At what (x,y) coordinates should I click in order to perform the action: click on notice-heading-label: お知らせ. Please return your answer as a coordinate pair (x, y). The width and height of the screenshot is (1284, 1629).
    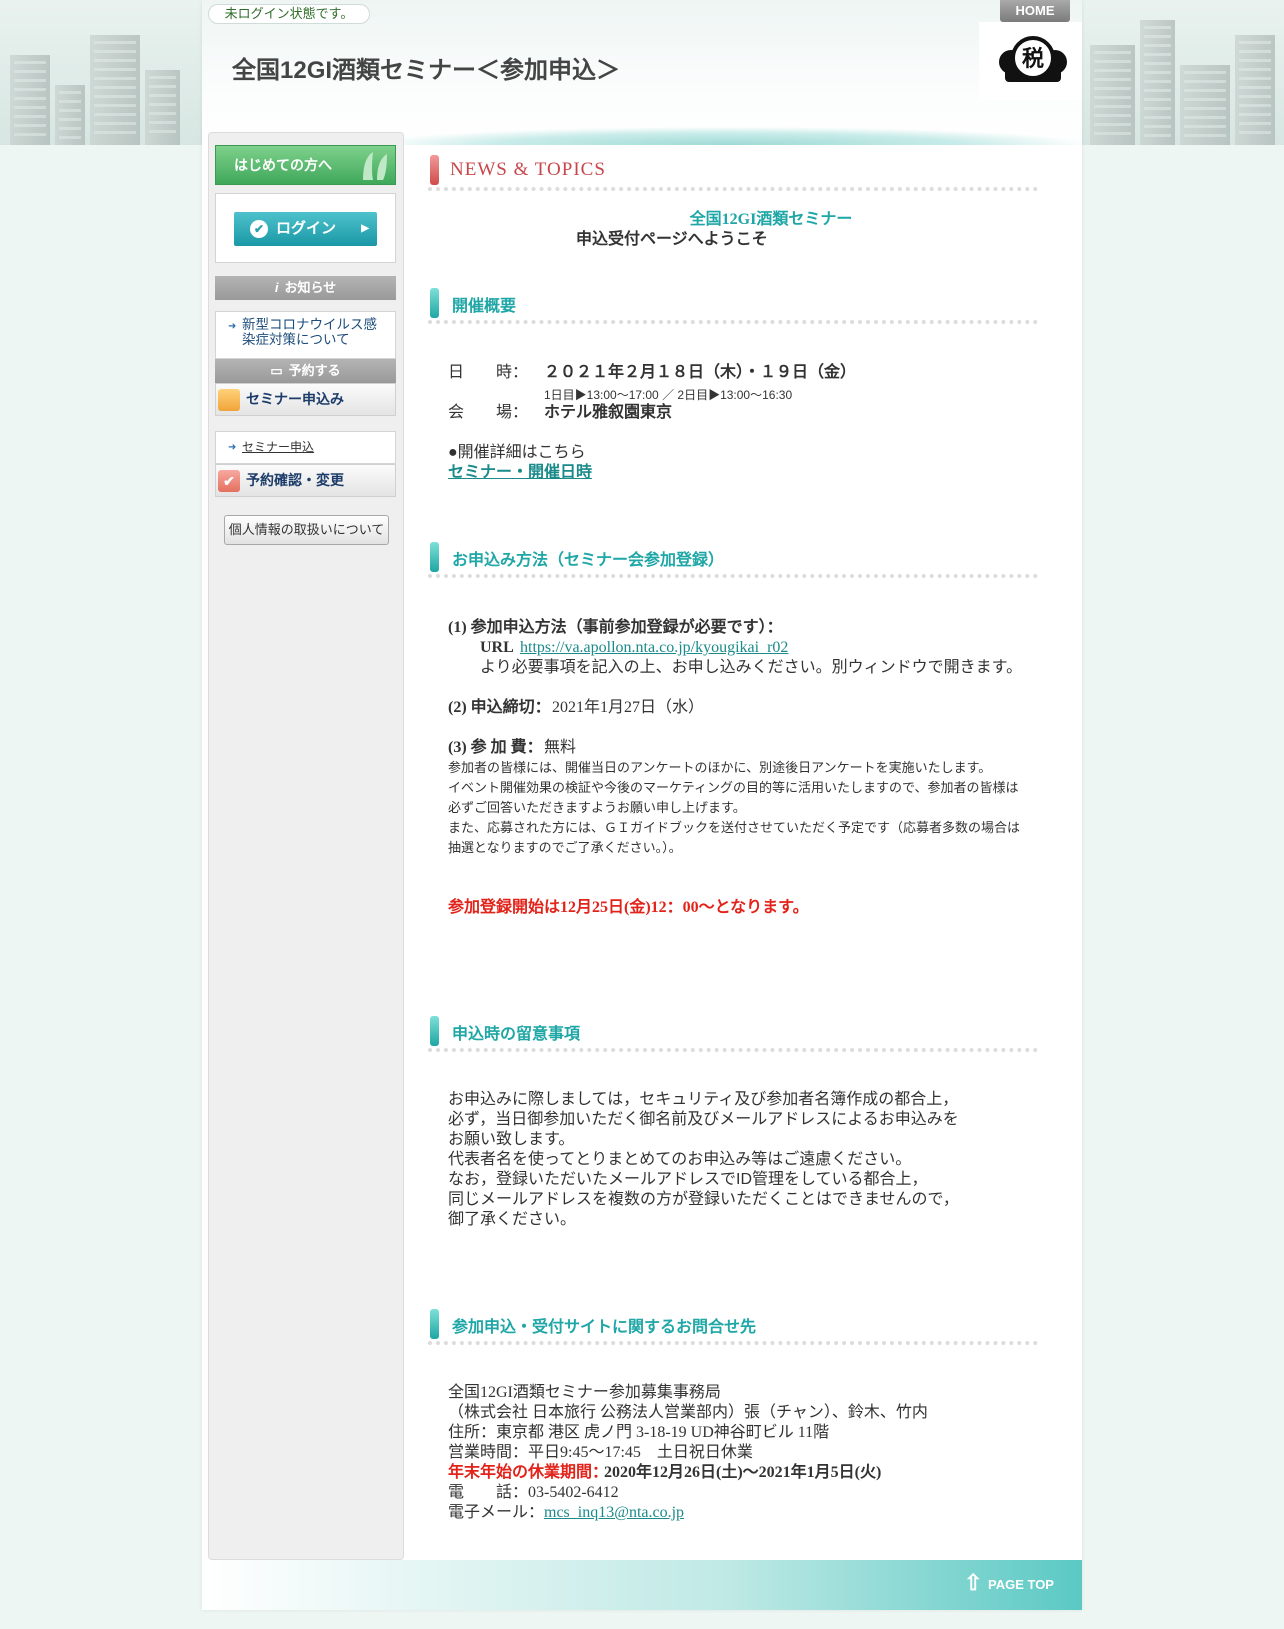
    Looking at the image, I should click on (310, 287).